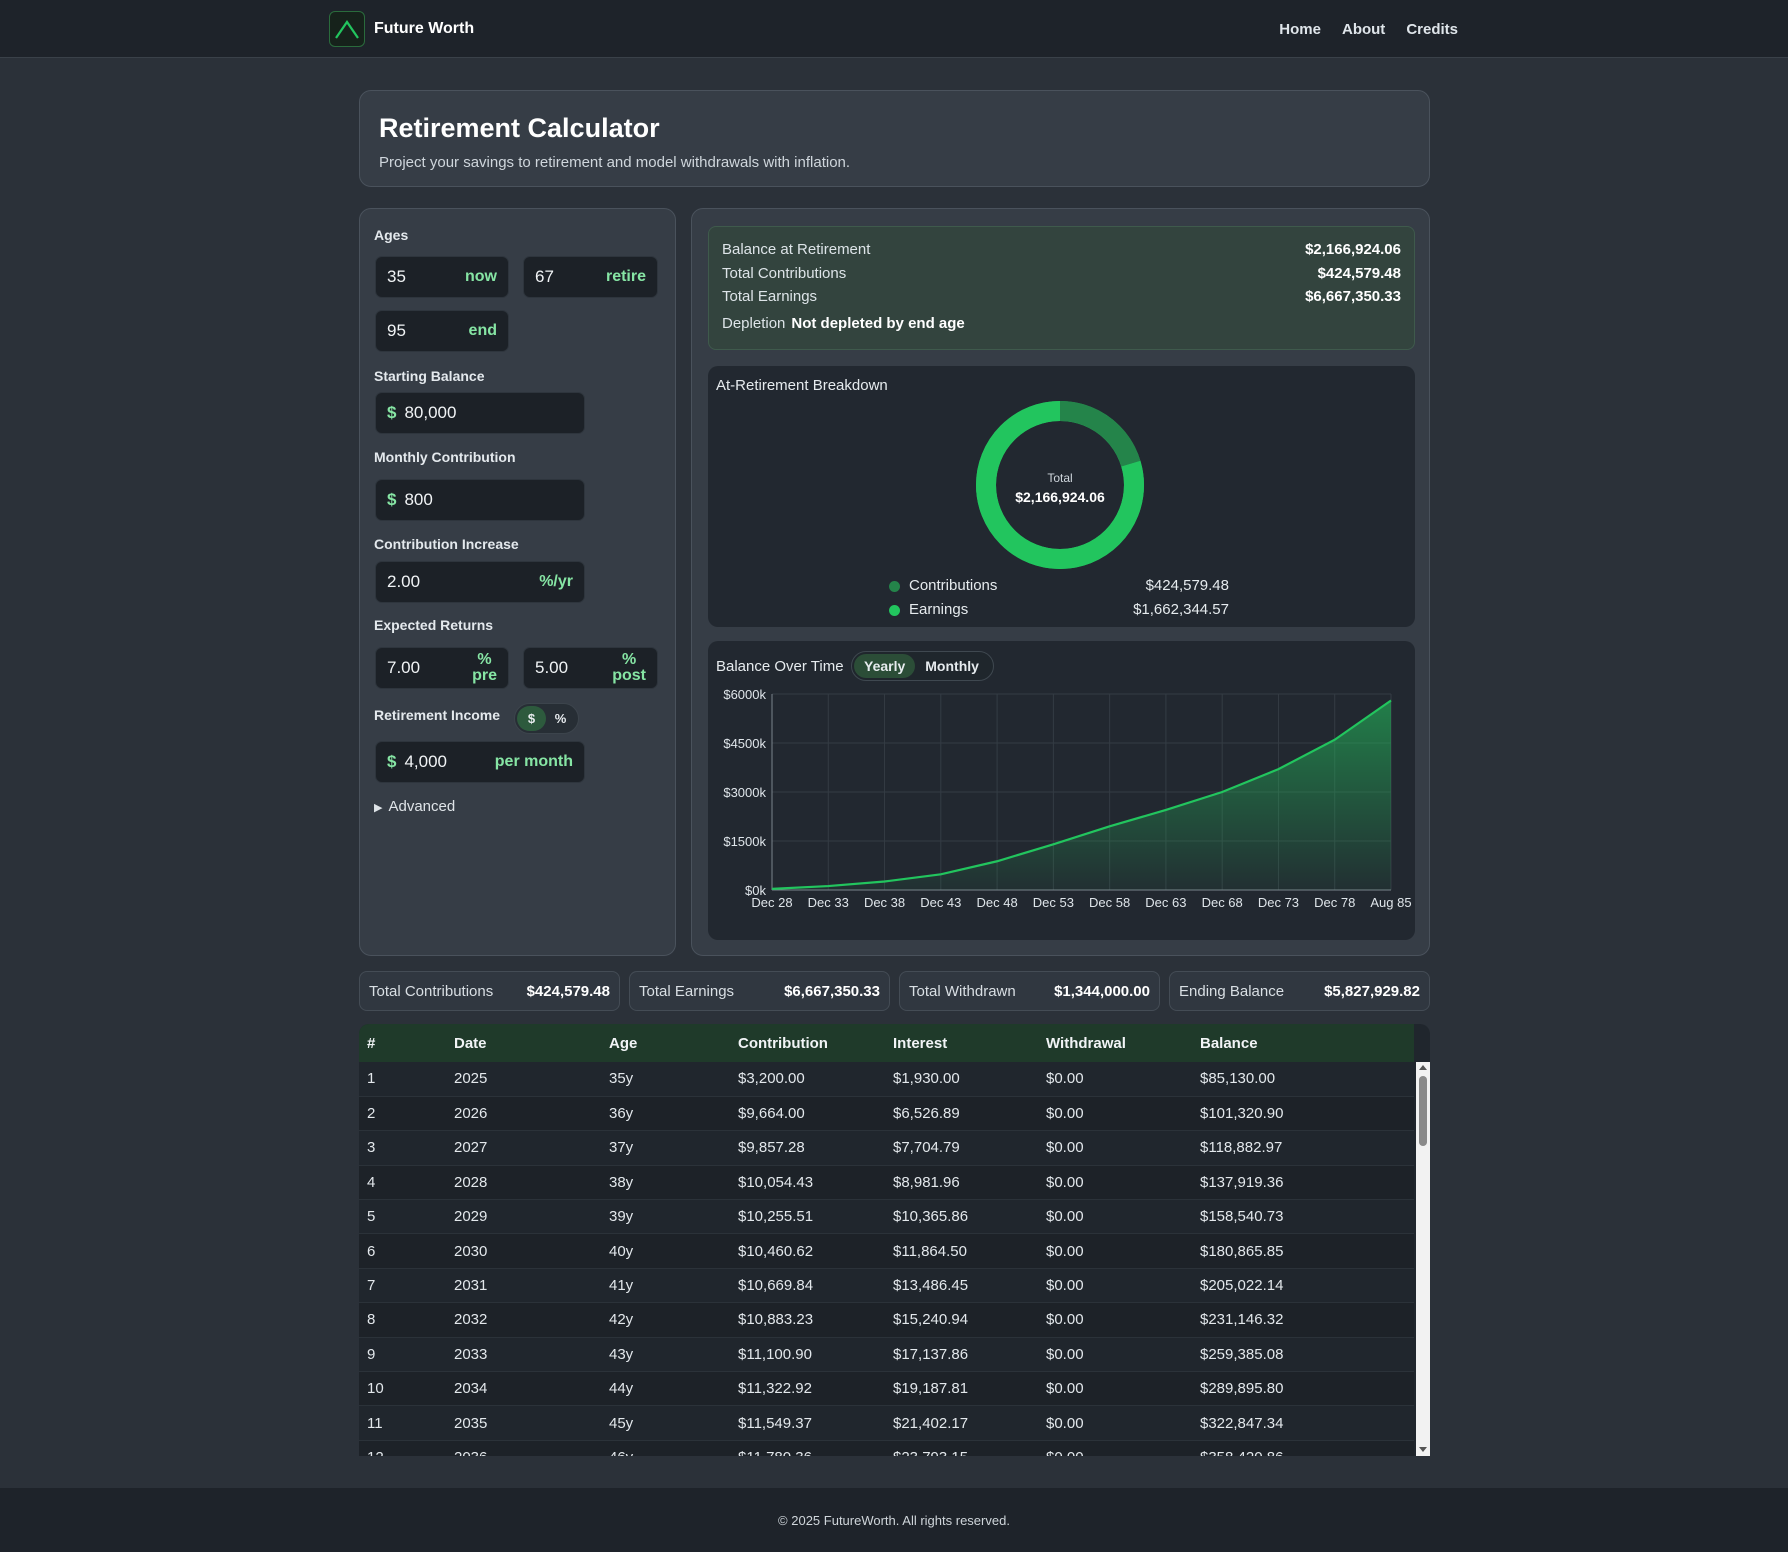 Image resolution: width=1788 pixels, height=1552 pixels. What do you see at coordinates (673, 1148) in the screenshot?
I see `table-cell: 37y` at bounding box center [673, 1148].